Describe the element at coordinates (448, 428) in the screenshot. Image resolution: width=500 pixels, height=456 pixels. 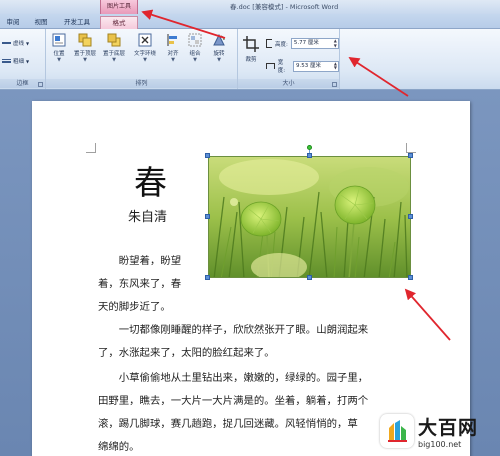
I see `watermark-title: 大百网` at that location.